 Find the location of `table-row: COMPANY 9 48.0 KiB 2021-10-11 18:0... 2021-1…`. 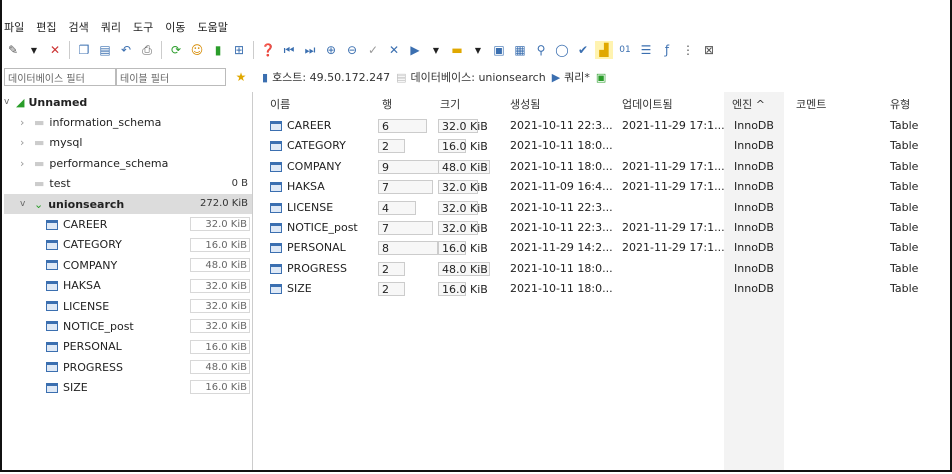

table-row: COMPANY 9 48.0 KiB 2021-10-11 18:0... 2021-1… is located at coordinates (605, 167).